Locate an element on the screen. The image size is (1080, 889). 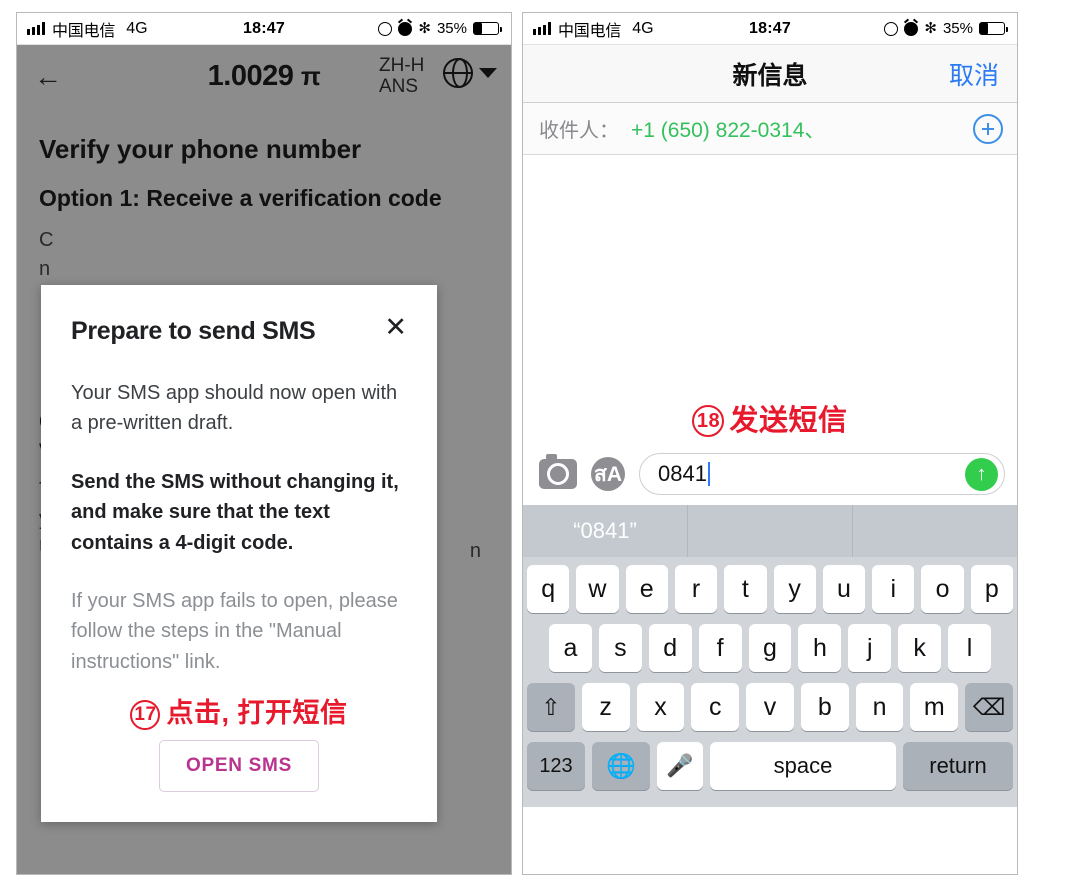
key-k: k is located at coordinates (920, 648).